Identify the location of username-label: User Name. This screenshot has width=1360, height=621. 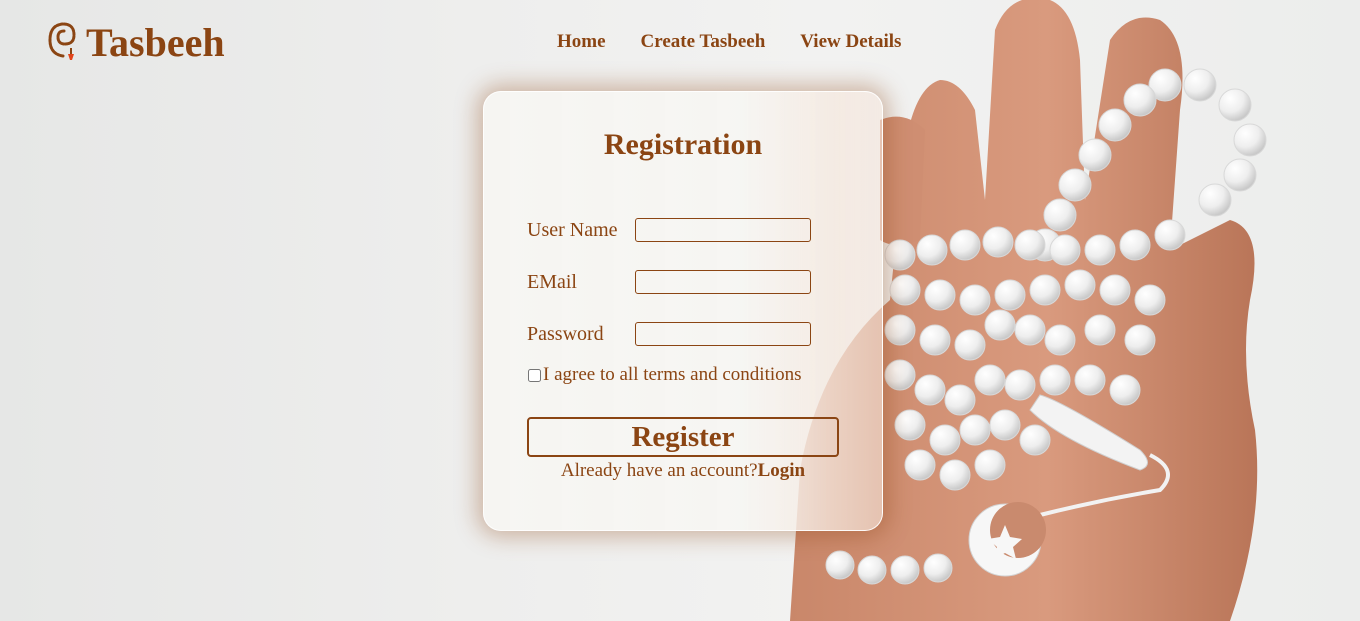
(572, 229).